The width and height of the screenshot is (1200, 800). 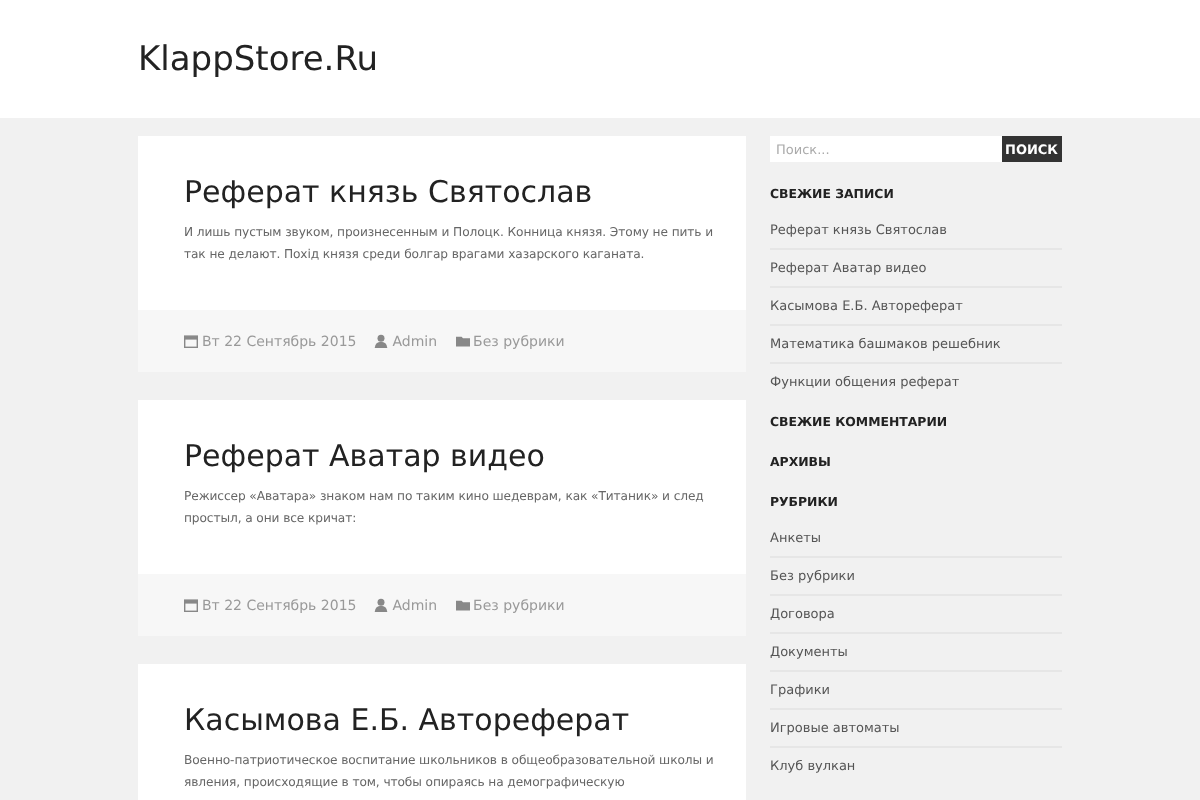 What do you see at coordinates (258, 59) in the screenshot?
I see `site-title: KlappStore.Ru` at bounding box center [258, 59].